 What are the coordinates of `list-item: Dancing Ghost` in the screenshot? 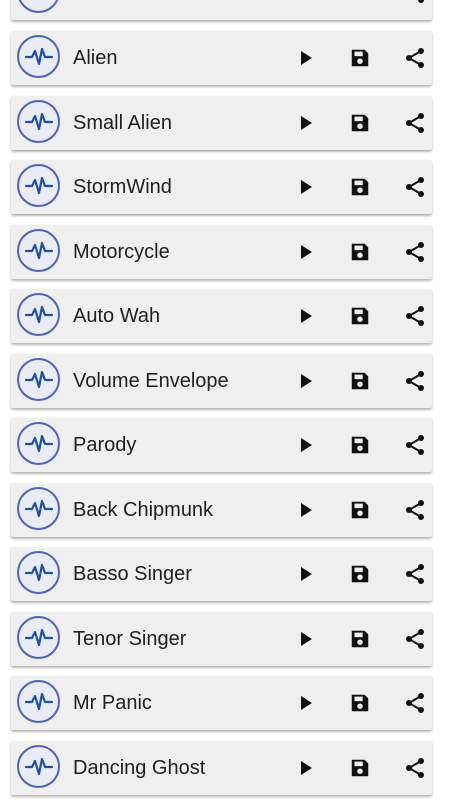 It's located at (221, 768).